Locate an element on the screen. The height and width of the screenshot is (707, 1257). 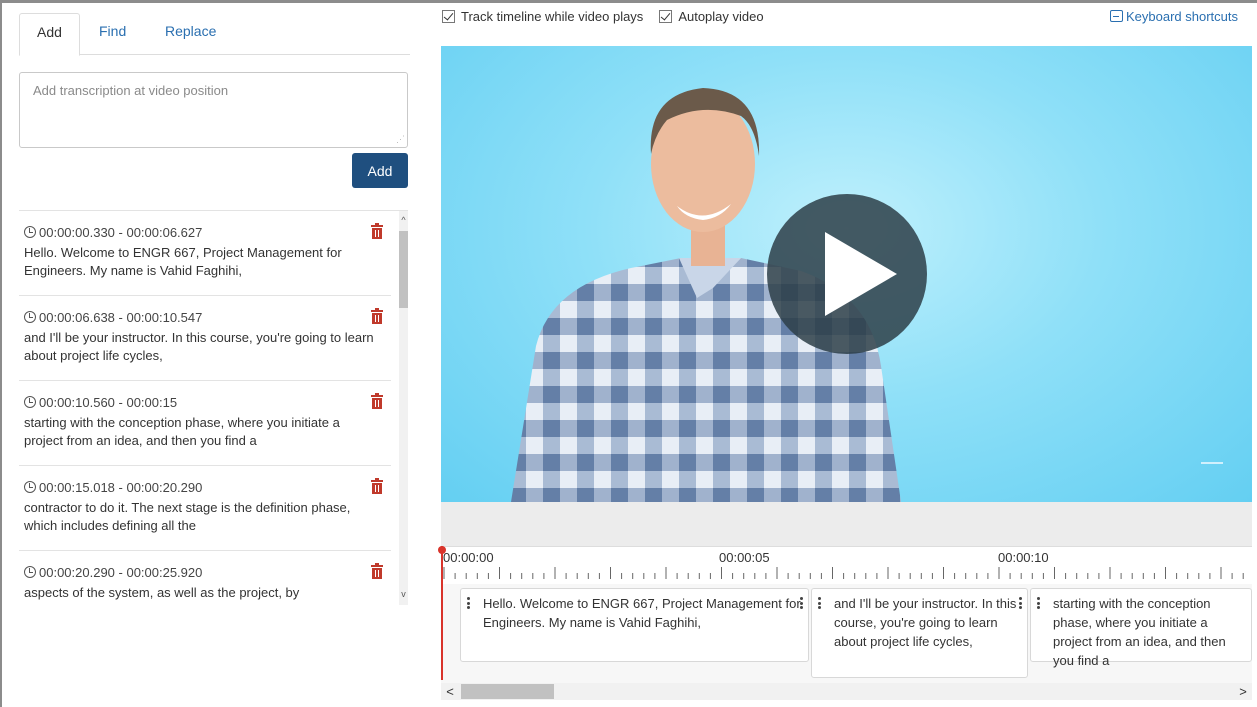
autoplay-label: Autoplay video is located at coordinates (720, 16).